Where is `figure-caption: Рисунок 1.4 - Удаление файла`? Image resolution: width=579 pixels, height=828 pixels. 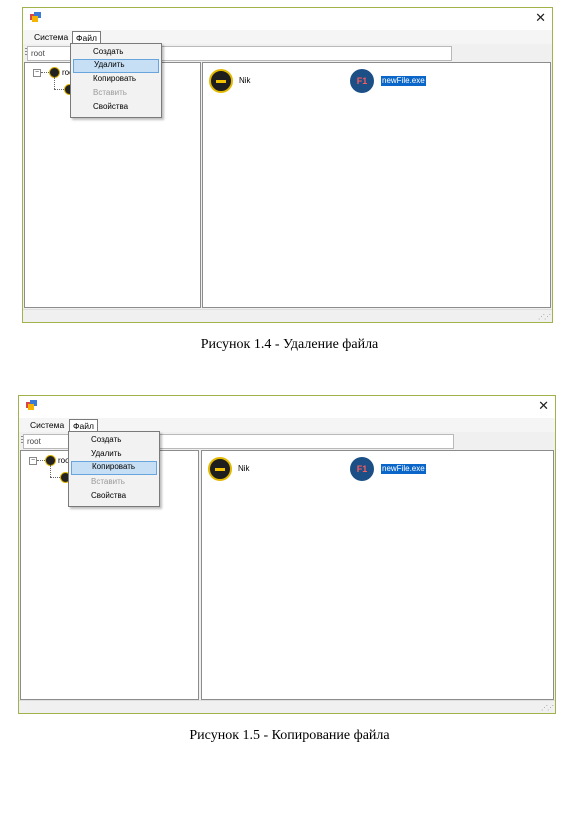 figure-caption: Рисунок 1.4 - Удаление файла is located at coordinates (289, 344).